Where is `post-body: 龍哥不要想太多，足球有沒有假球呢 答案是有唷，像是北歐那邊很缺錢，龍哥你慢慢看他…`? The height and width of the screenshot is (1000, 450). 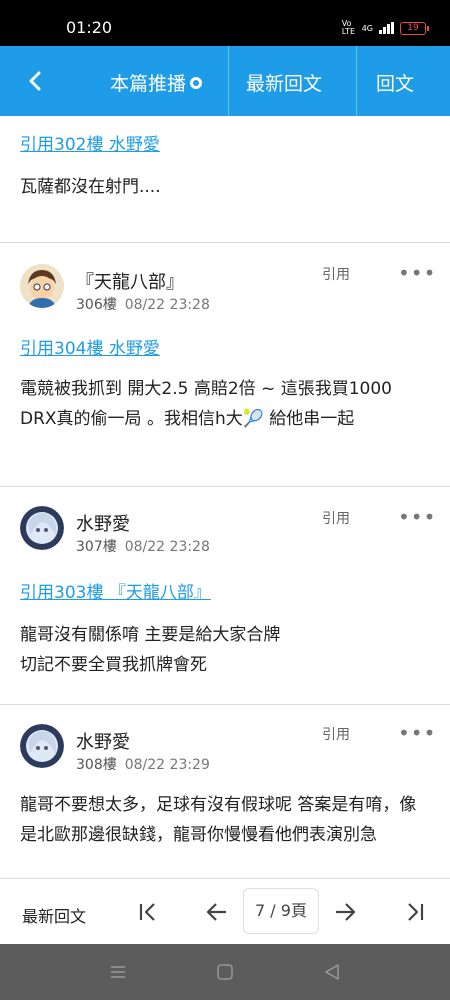 post-body: 龍哥不要想太多，足球有沒有假球呢 答案是有唷，像是北歐那邊很缺錢，龍哥你慢慢看他… is located at coordinates (218, 820).